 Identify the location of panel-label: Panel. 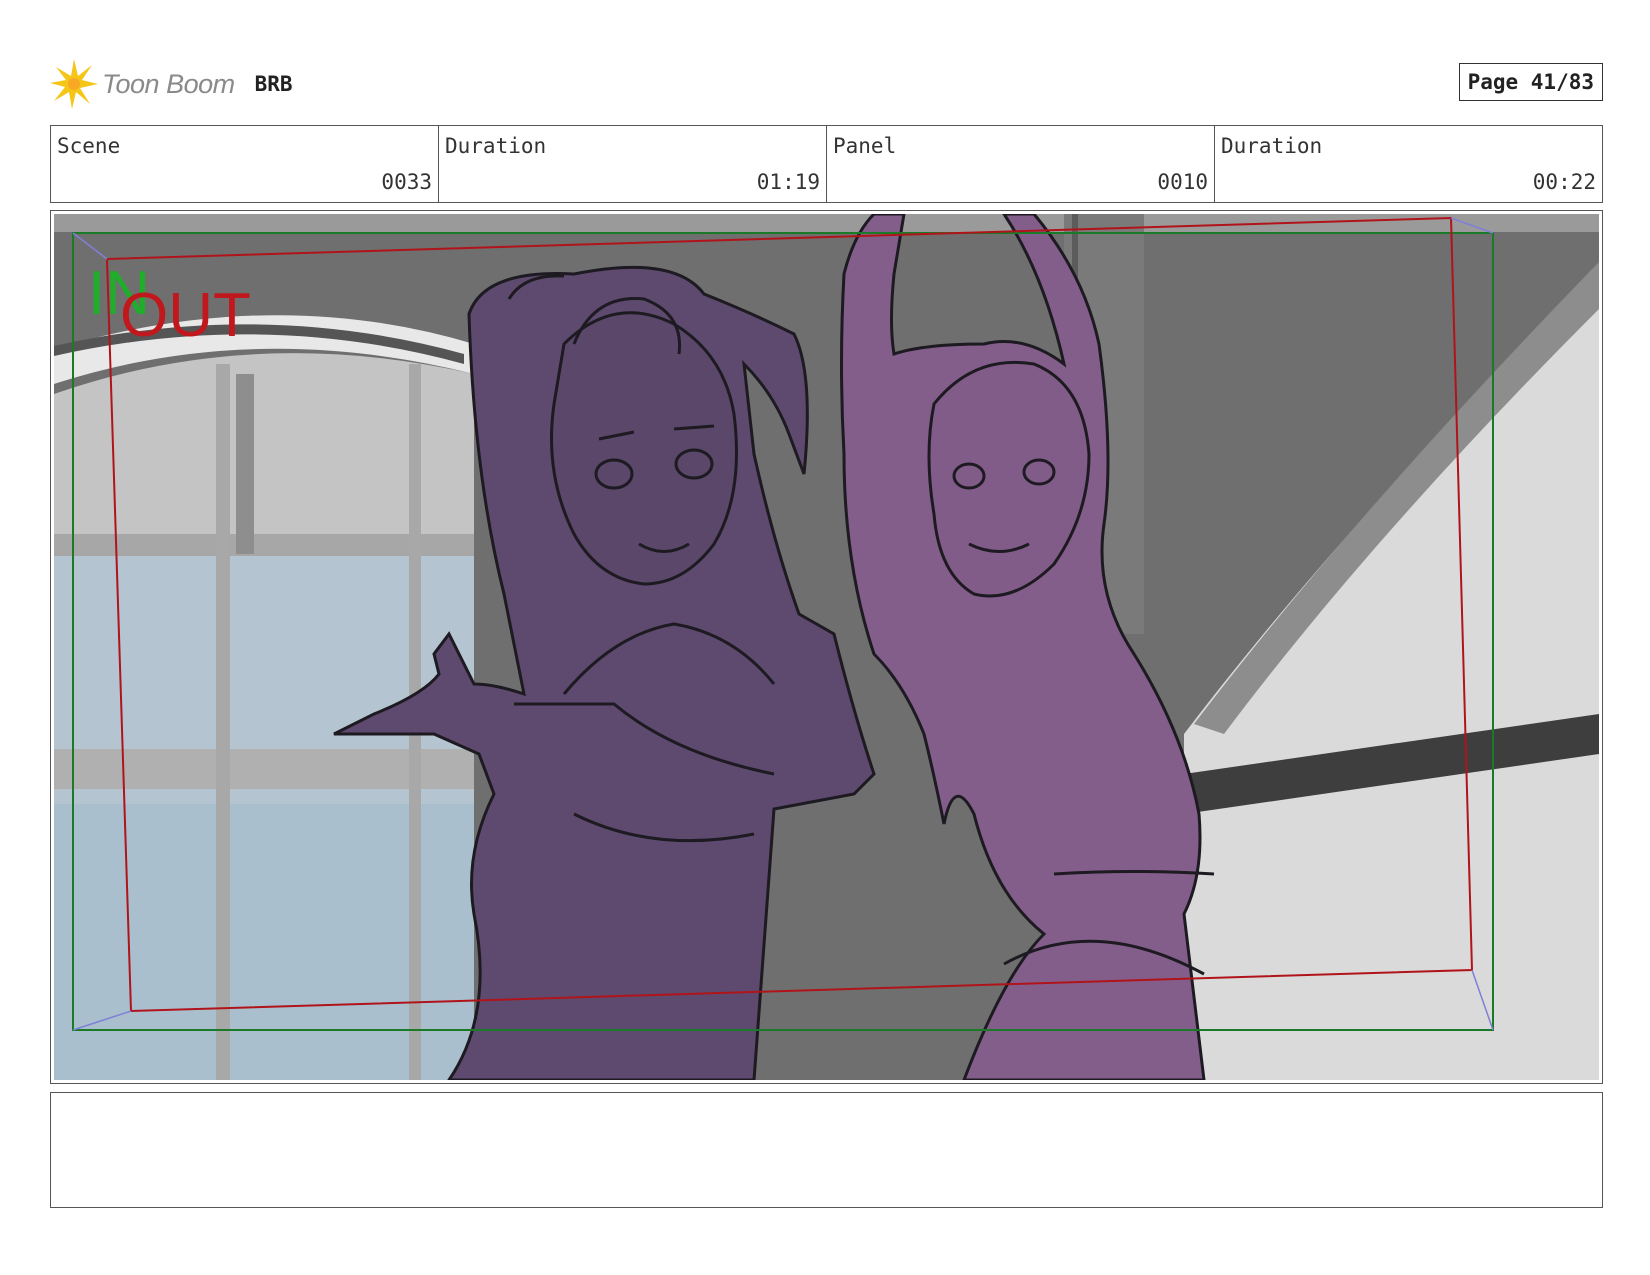
(865, 146).